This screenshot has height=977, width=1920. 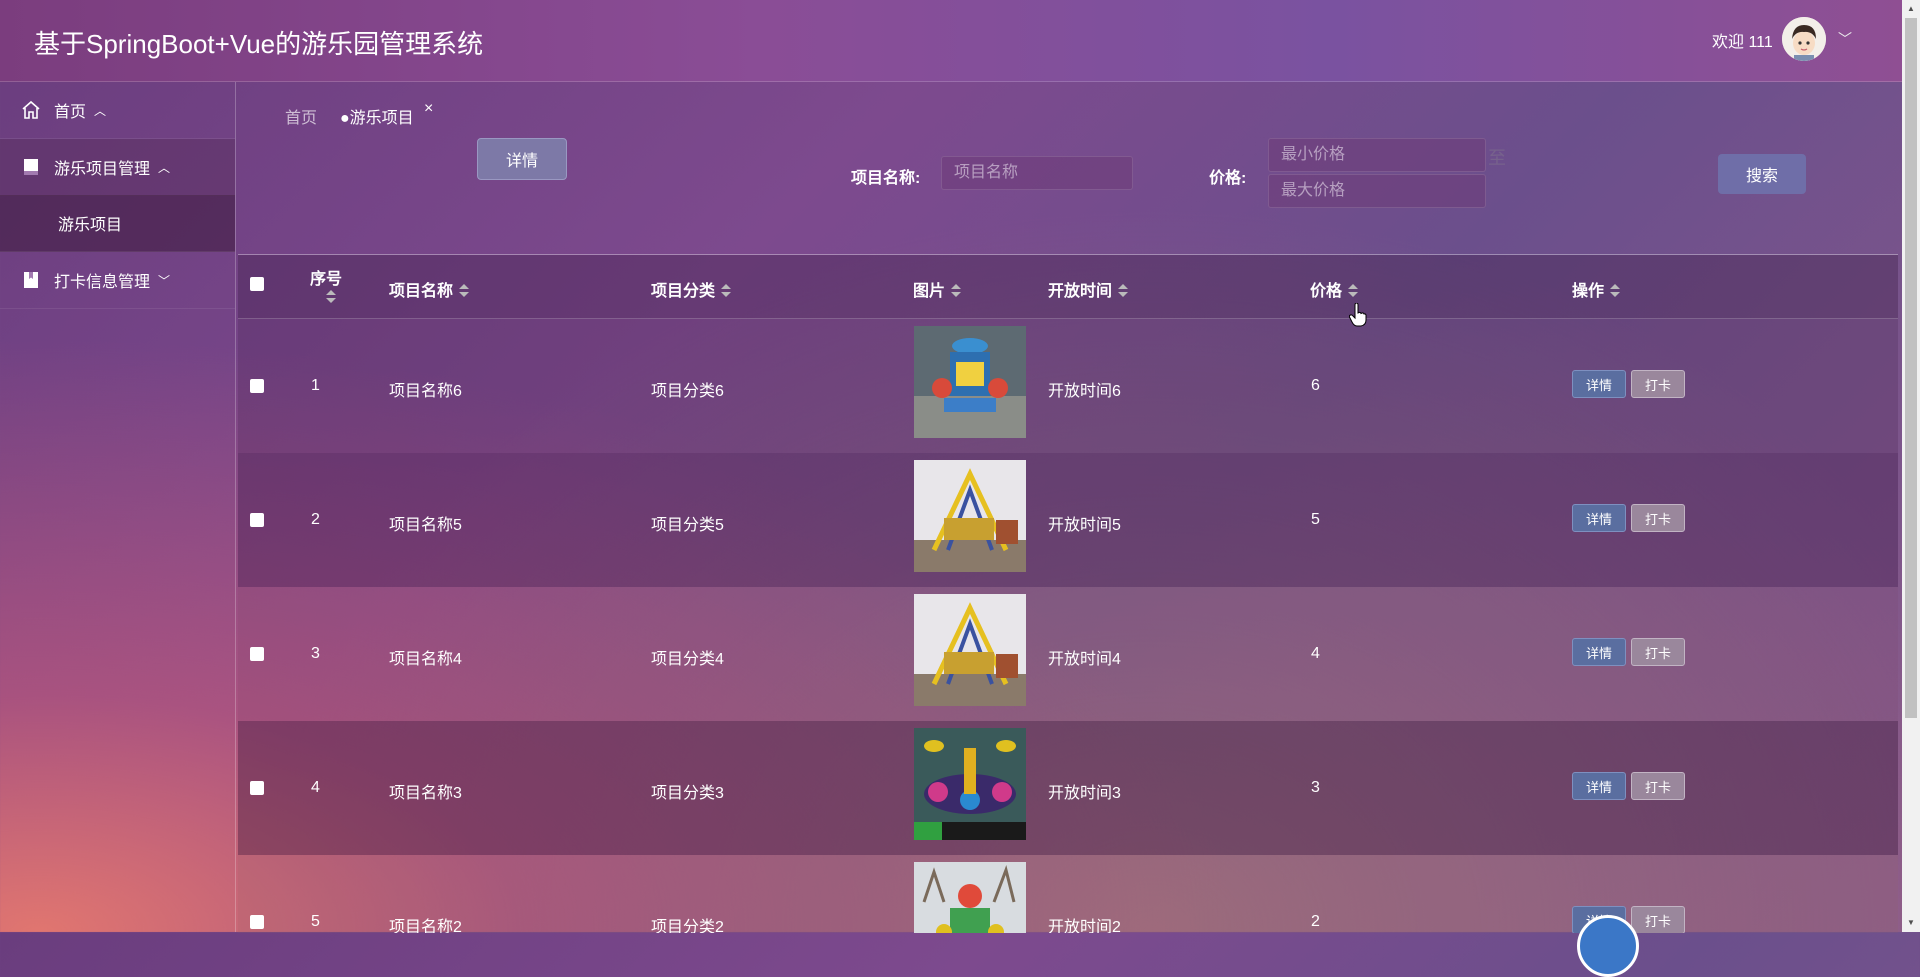 What do you see at coordinates (1911, 8) in the screenshot?
I see `scroll-up-icon: ▲` at bounding box center [1911, 8].